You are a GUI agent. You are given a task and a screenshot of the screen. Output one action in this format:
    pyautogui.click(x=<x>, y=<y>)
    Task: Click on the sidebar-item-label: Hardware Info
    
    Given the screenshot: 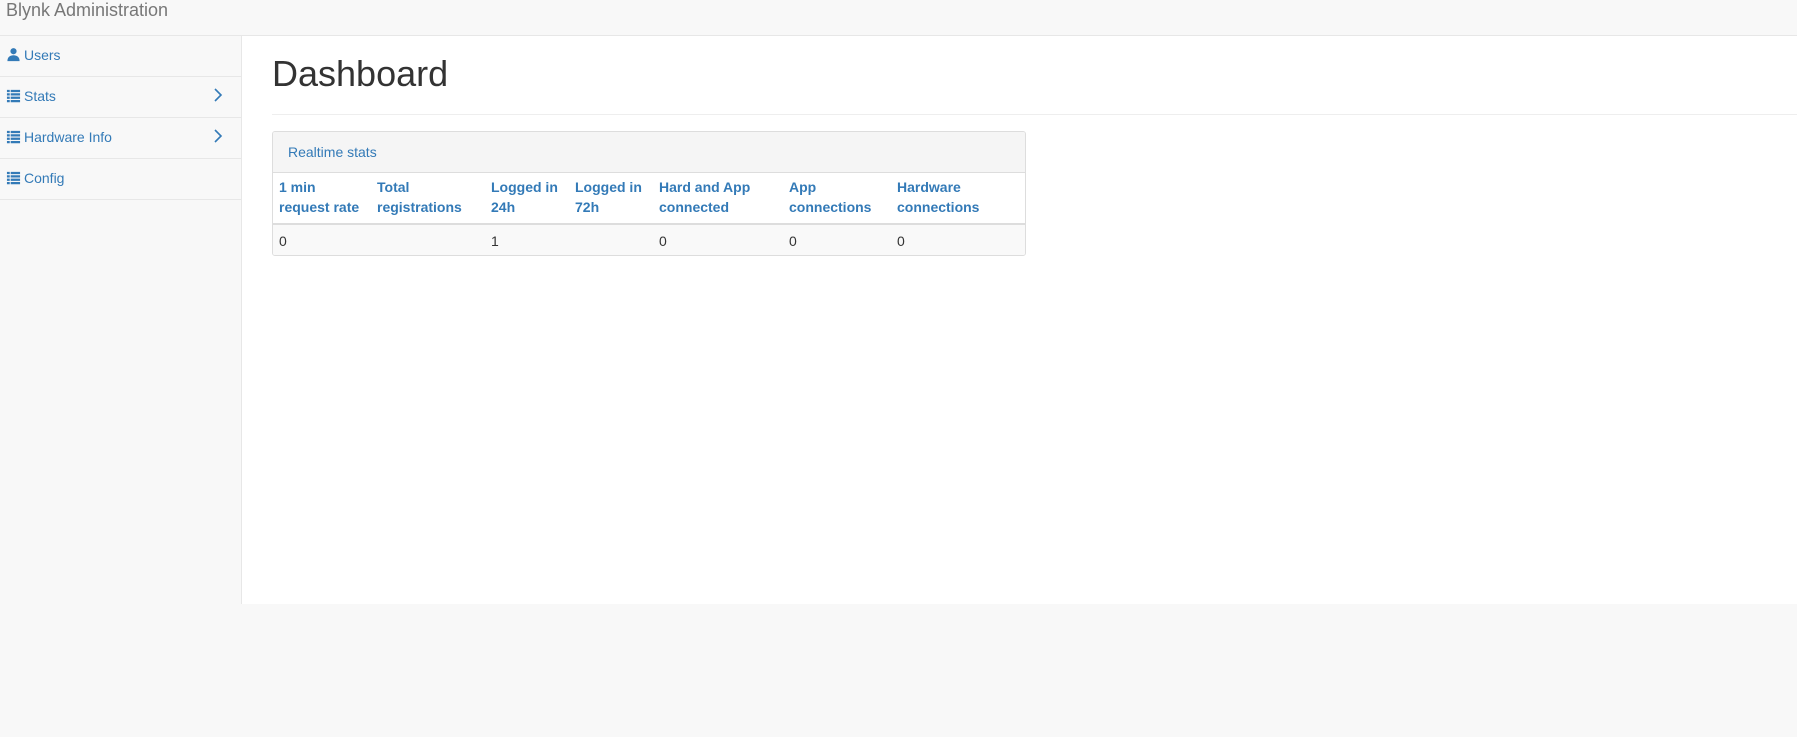 What is the action you would take?
    pyautogui.click(x=68, y=137)
    